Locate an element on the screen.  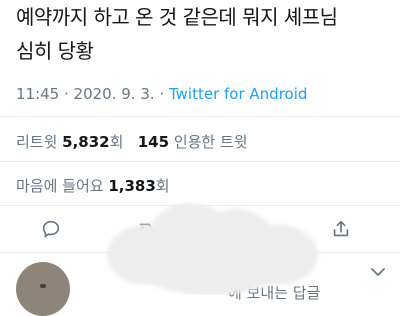
reply-icon is located at coordinates (51, 229).